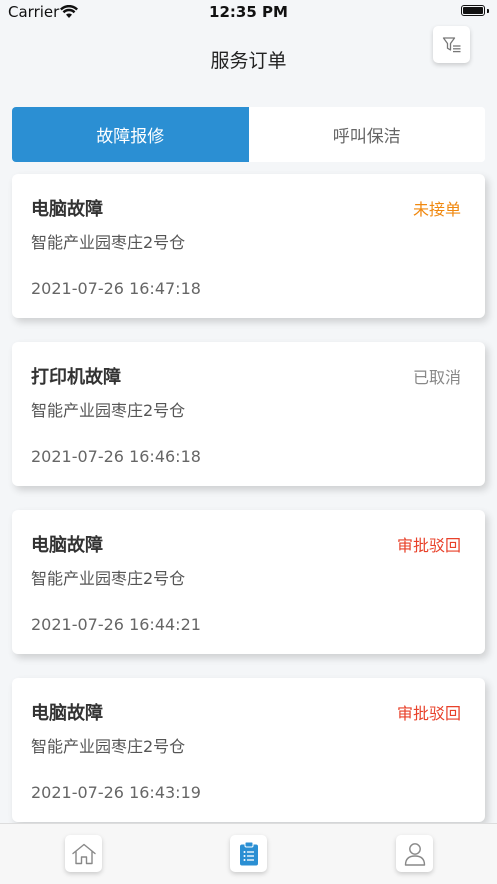 This screenshot has height=884, width=497. I want to click on filter-button, so click(451, 44).